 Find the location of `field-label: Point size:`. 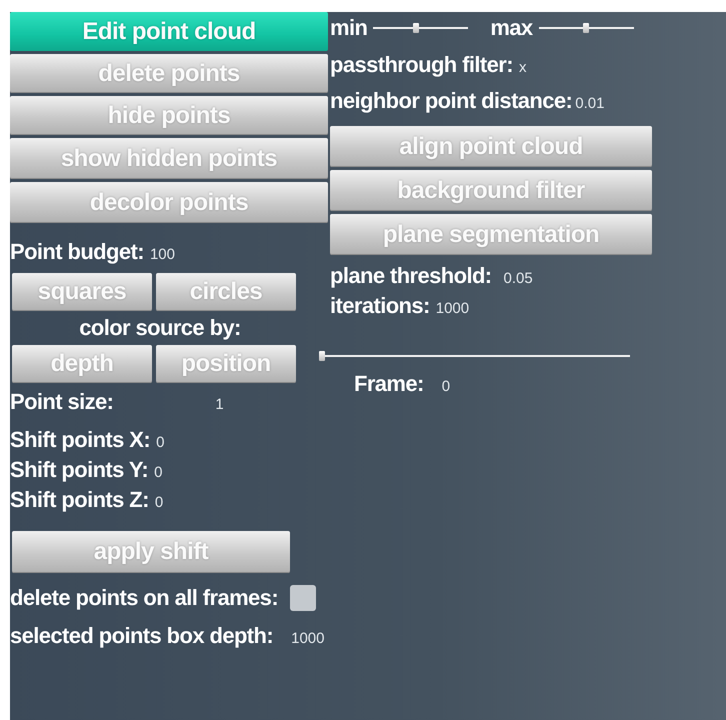

field-label: Point size: is located at coordinates (62, 402).